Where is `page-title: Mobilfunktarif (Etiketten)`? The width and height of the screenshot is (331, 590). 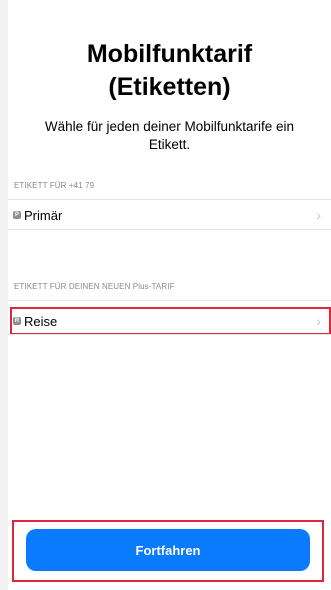
page-title: Mobilfunktarif (Etiketten) is located at coordinates (169, 71).